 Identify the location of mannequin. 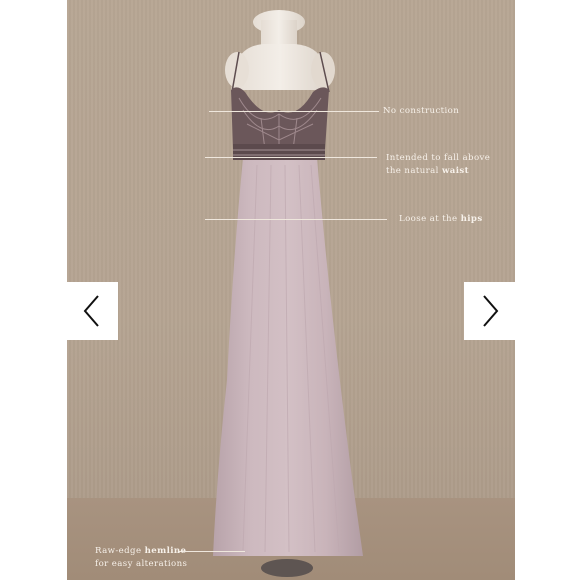
(280, 50).